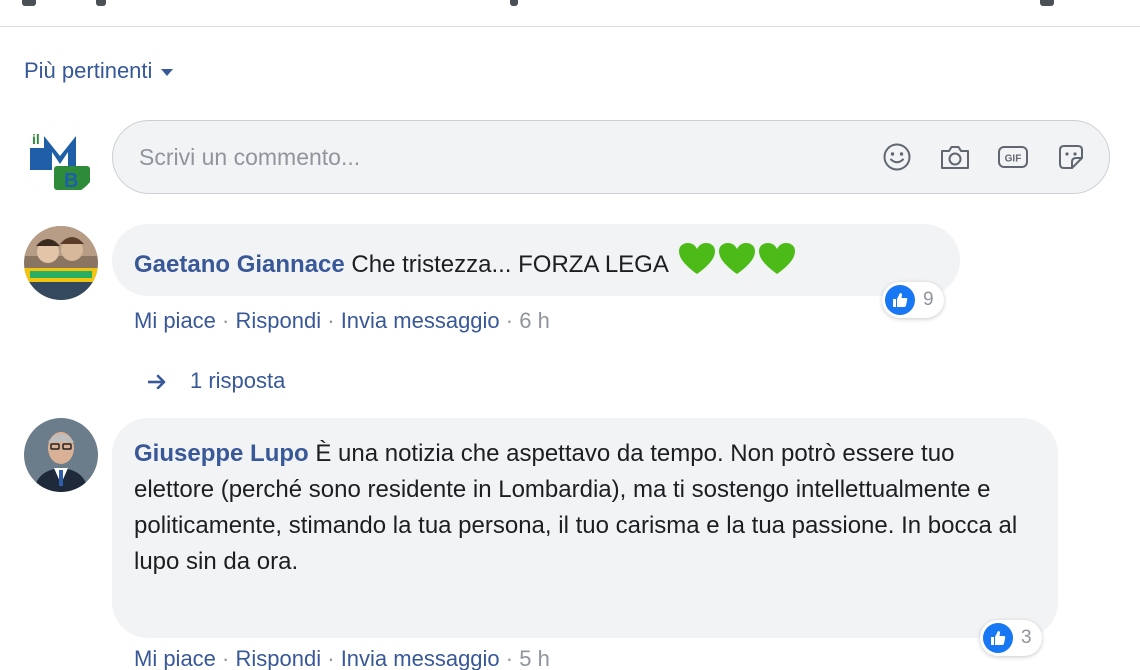 Image resolution: width=1140 pixels, height=670 pixels. What do you see at coordinates (928, 299) in the screenshot?
I see `reaction-count: 9` at bounding box center [928, 299].